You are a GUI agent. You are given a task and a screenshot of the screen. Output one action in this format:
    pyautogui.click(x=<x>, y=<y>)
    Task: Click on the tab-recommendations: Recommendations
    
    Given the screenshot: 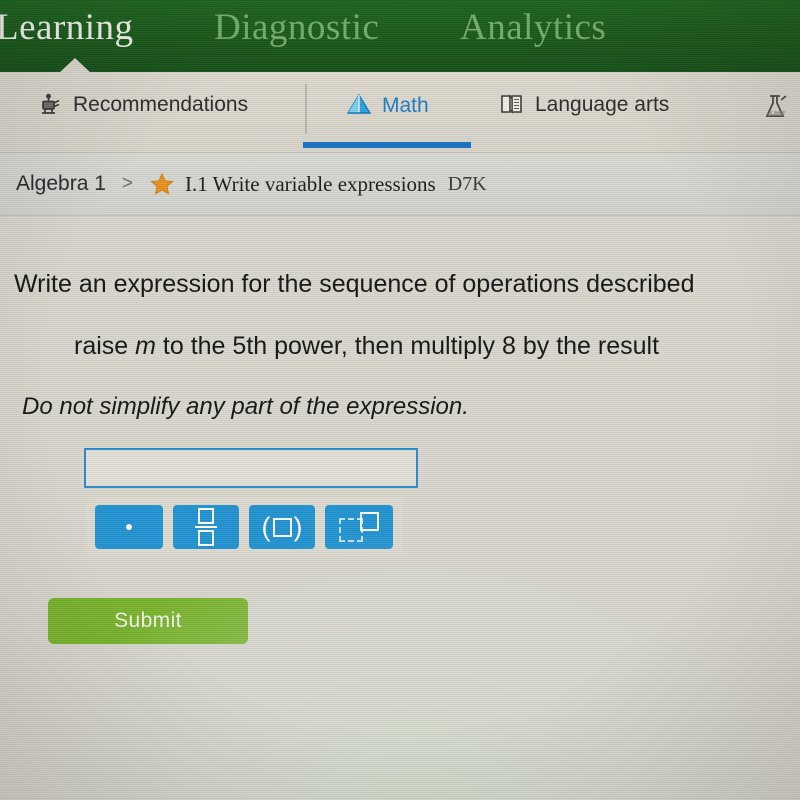 What is the action you would take?
    pyautogui.click(x=143, y=105)
    